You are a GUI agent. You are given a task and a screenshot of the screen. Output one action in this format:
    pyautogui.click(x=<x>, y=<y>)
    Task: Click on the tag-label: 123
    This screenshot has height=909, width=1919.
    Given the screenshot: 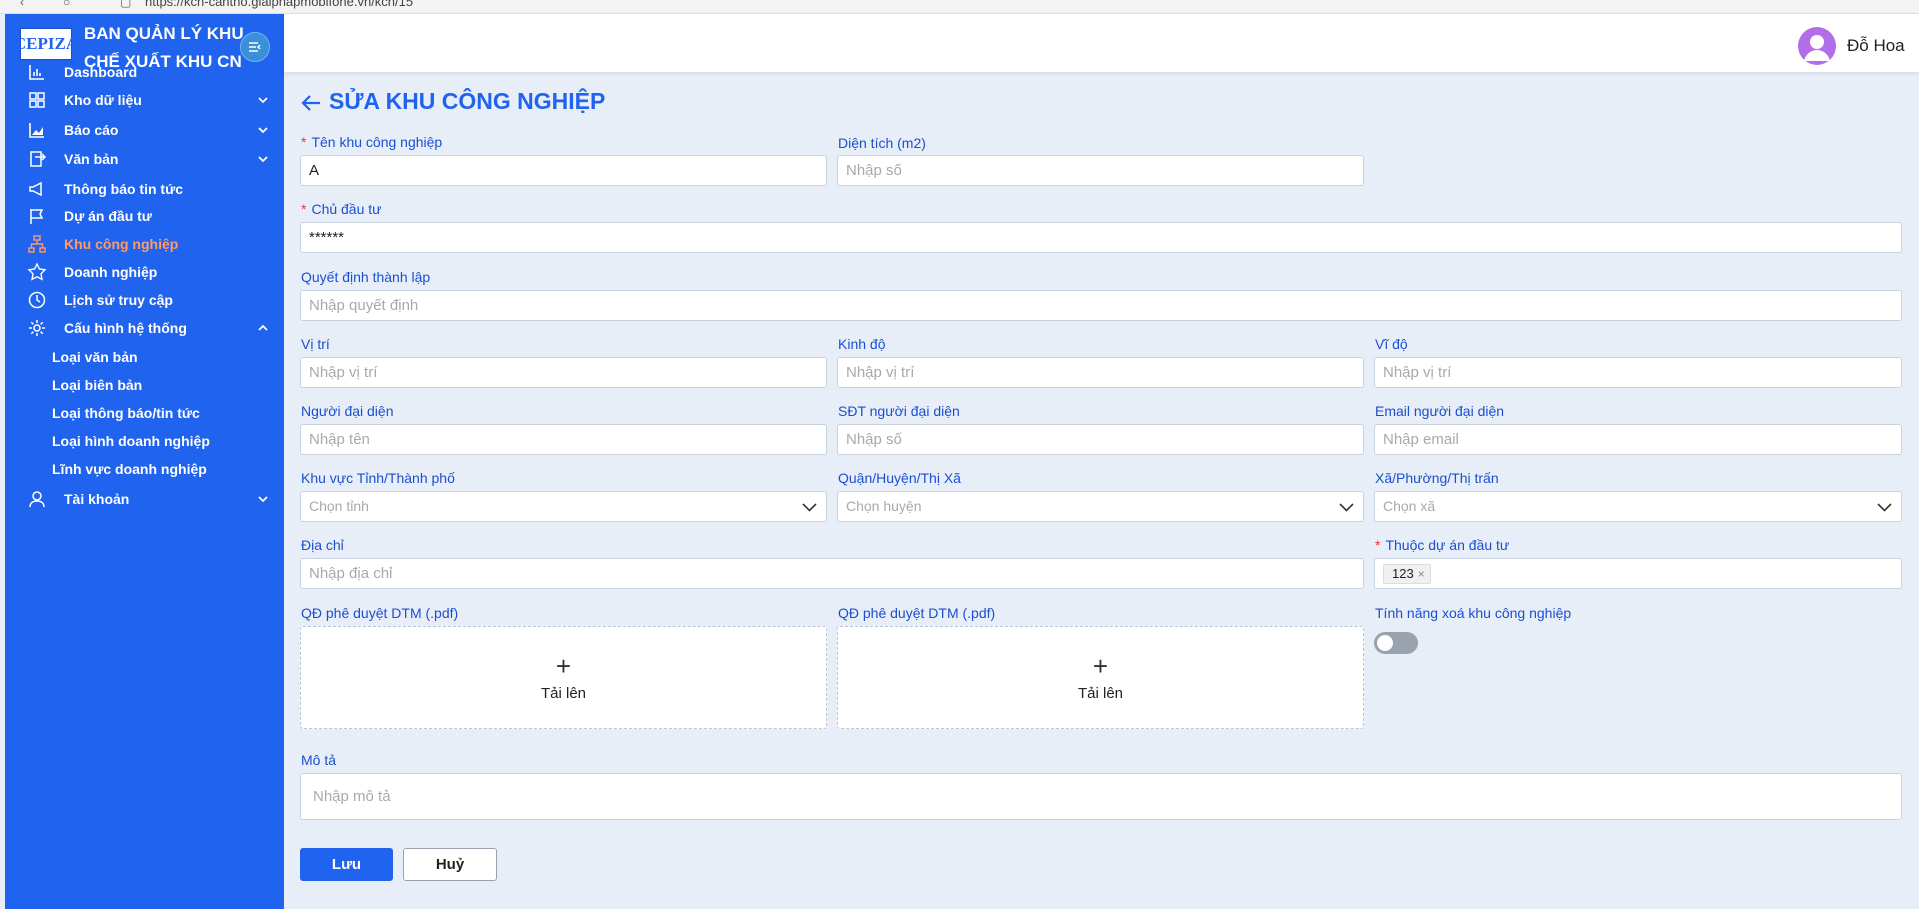 What is the action you would take?
    pyautogui.click(x=1403, y=573)
    